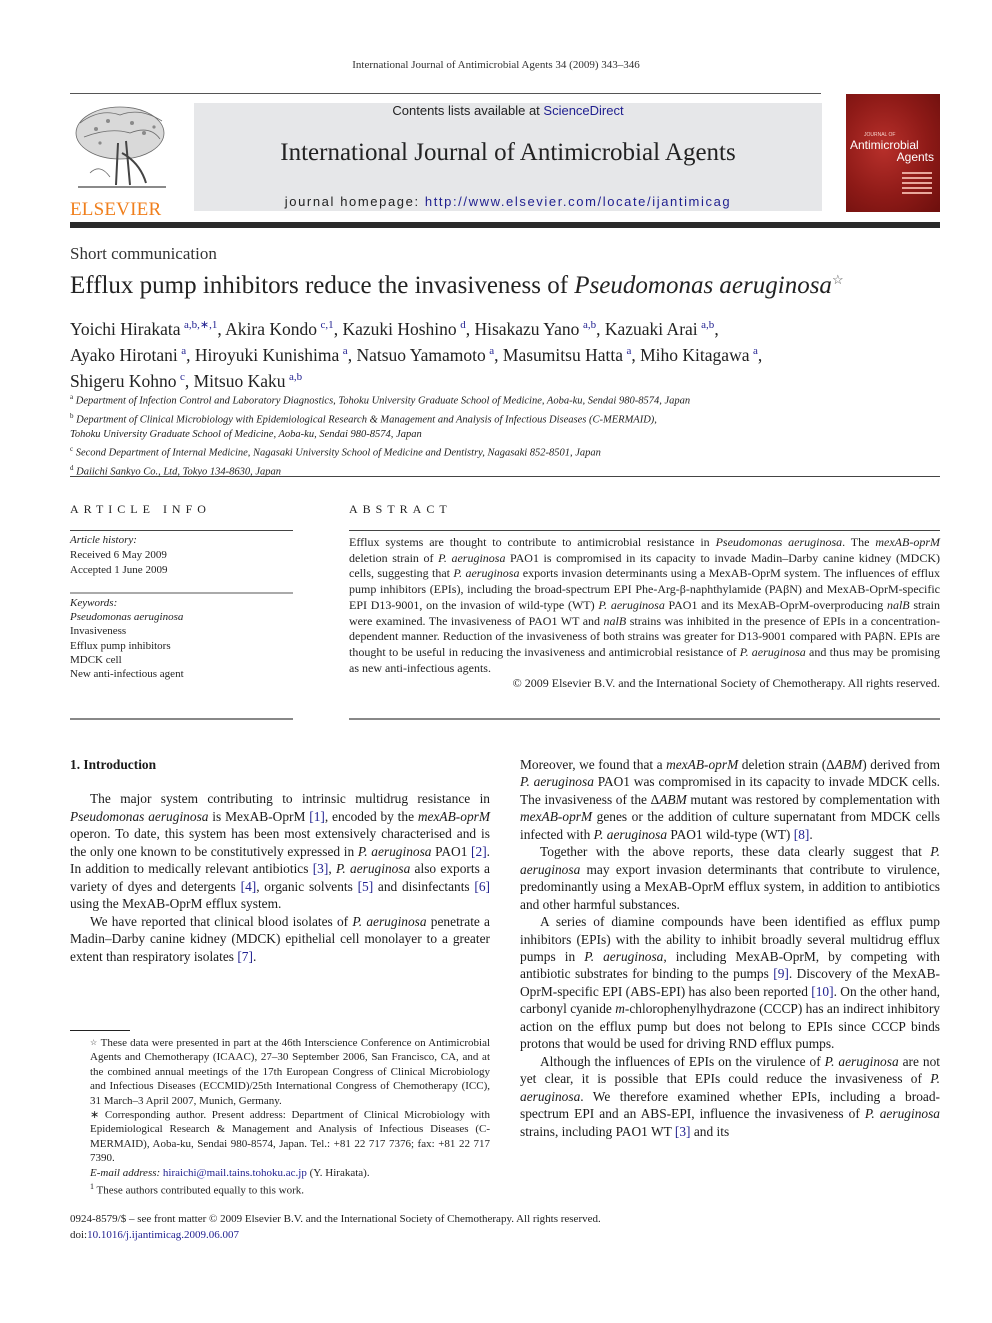  What do you see at coordinates (479, 851) in the screenshot?
I see `citation-link: [2]` at bounding box center [479, 851].